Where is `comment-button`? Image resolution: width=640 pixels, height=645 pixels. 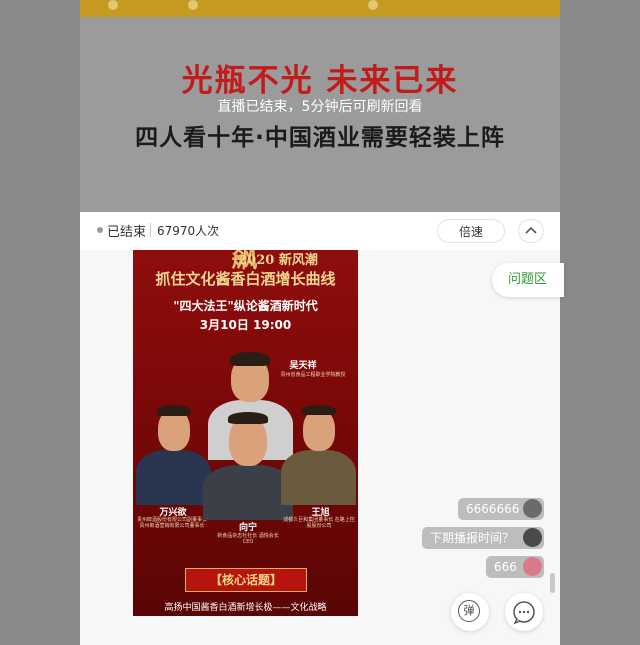 comment-button is located at coordinates (524, 612).